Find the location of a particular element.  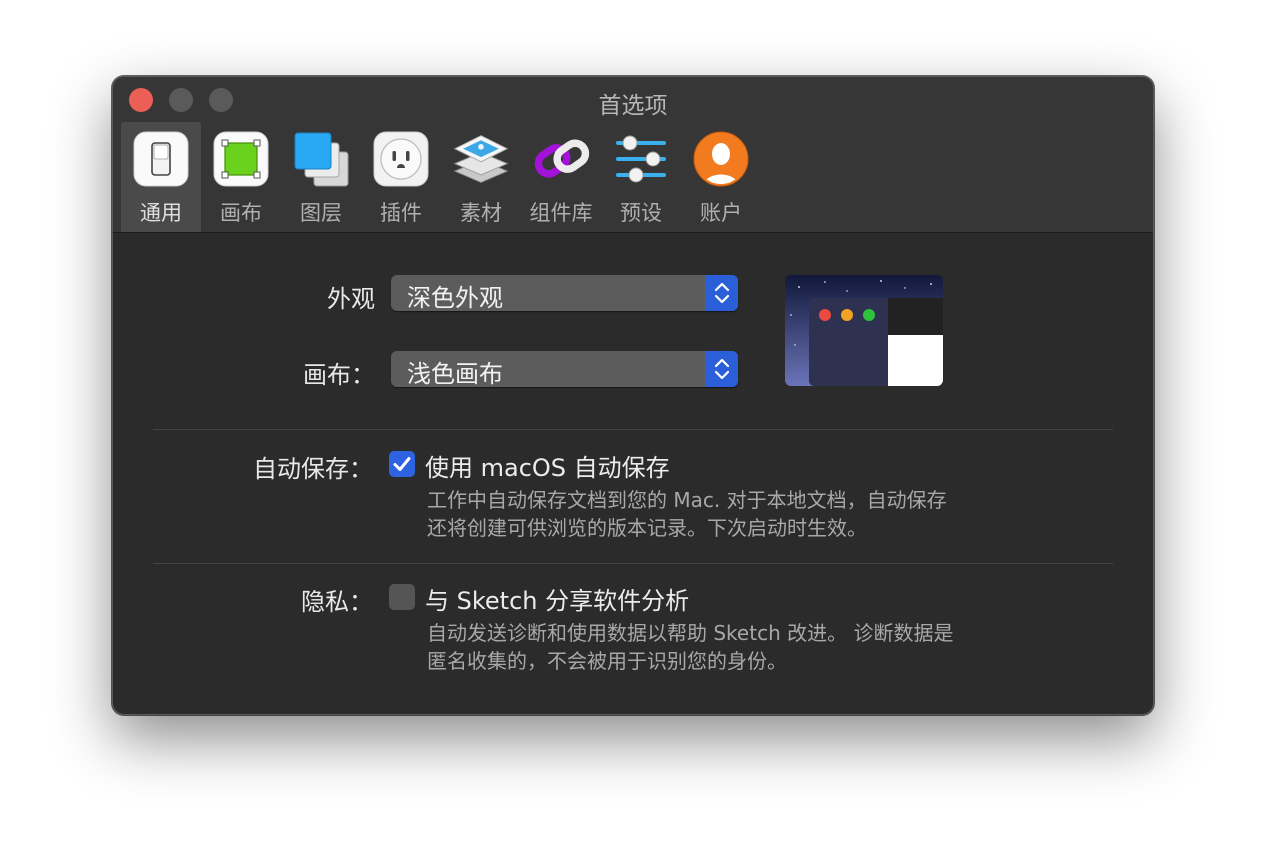

autosave-label: 自动保存： is located at coordinates (313, 469).